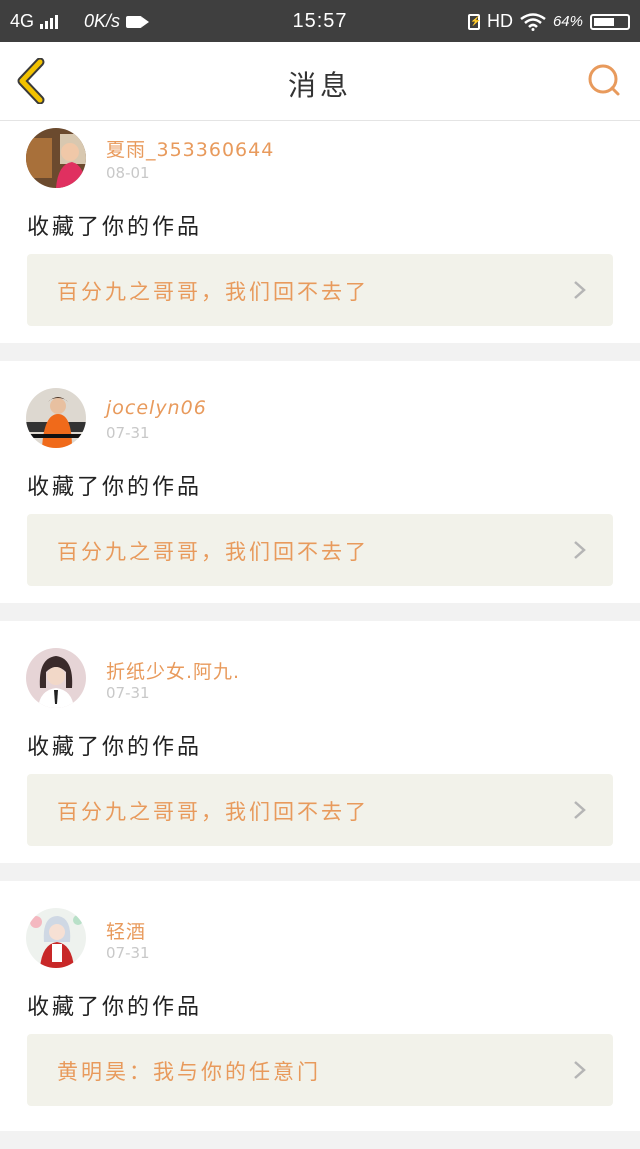 The image size is (640, 1149). I want to click on message-date: 08-01, so click(128, 173).